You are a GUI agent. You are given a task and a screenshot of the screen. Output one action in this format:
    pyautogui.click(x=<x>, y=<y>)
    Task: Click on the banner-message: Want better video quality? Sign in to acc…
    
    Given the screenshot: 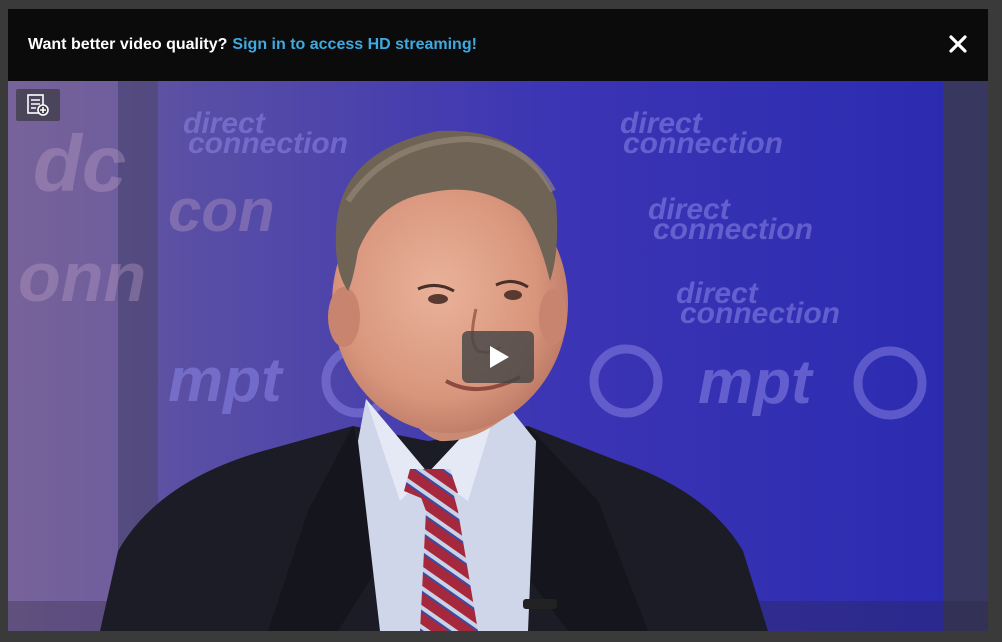 What is the action you would take?
    pyautogui.click(x=252, y=45)
    